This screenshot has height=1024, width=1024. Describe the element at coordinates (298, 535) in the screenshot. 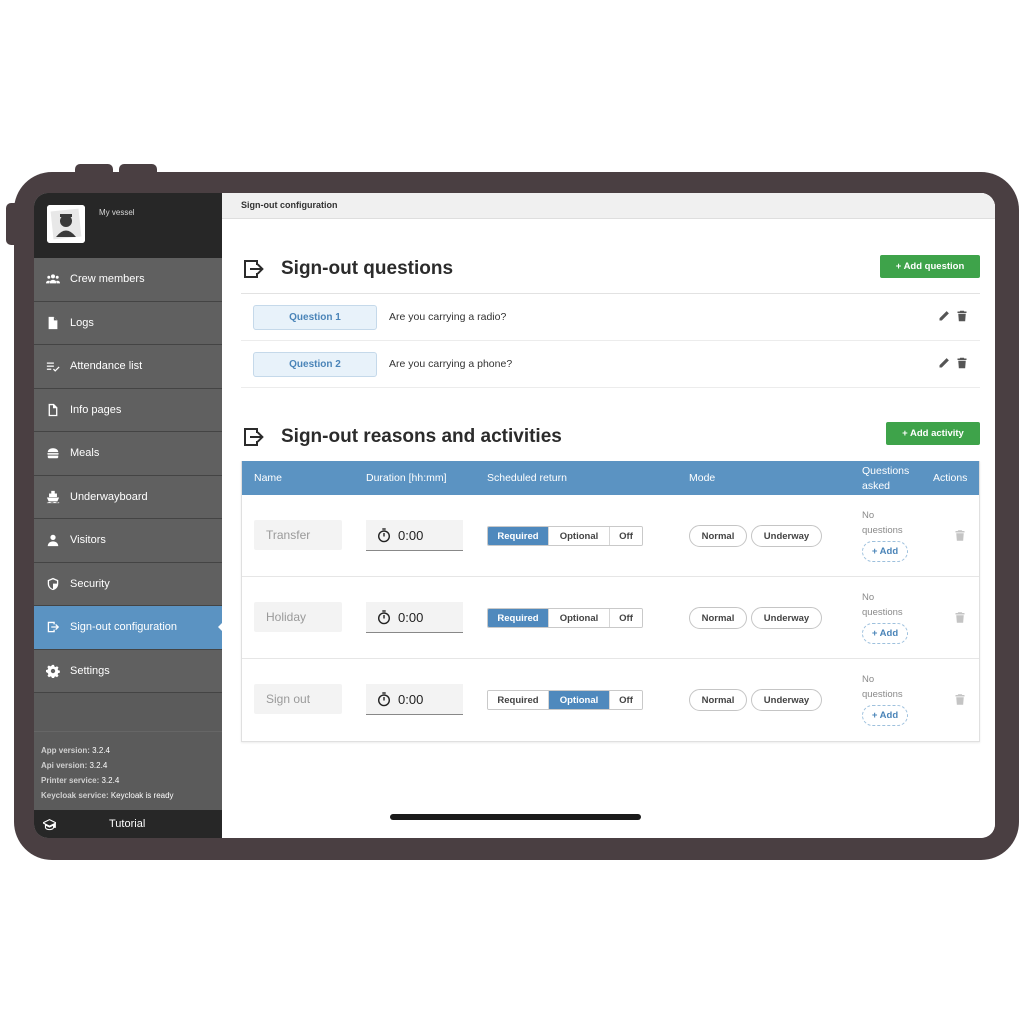

I see `activity-name-field: Transfer` at that location.